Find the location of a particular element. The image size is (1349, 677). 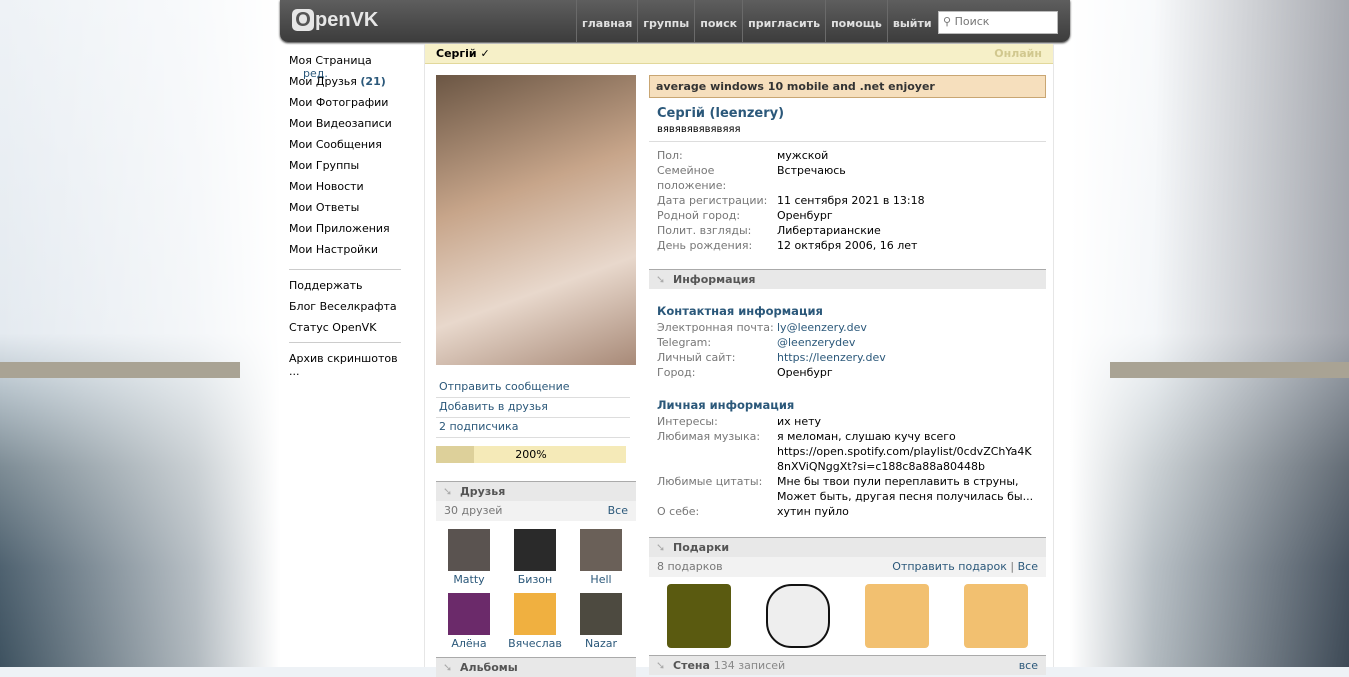

rating-text: 200% is located at coordinates (531, 454).